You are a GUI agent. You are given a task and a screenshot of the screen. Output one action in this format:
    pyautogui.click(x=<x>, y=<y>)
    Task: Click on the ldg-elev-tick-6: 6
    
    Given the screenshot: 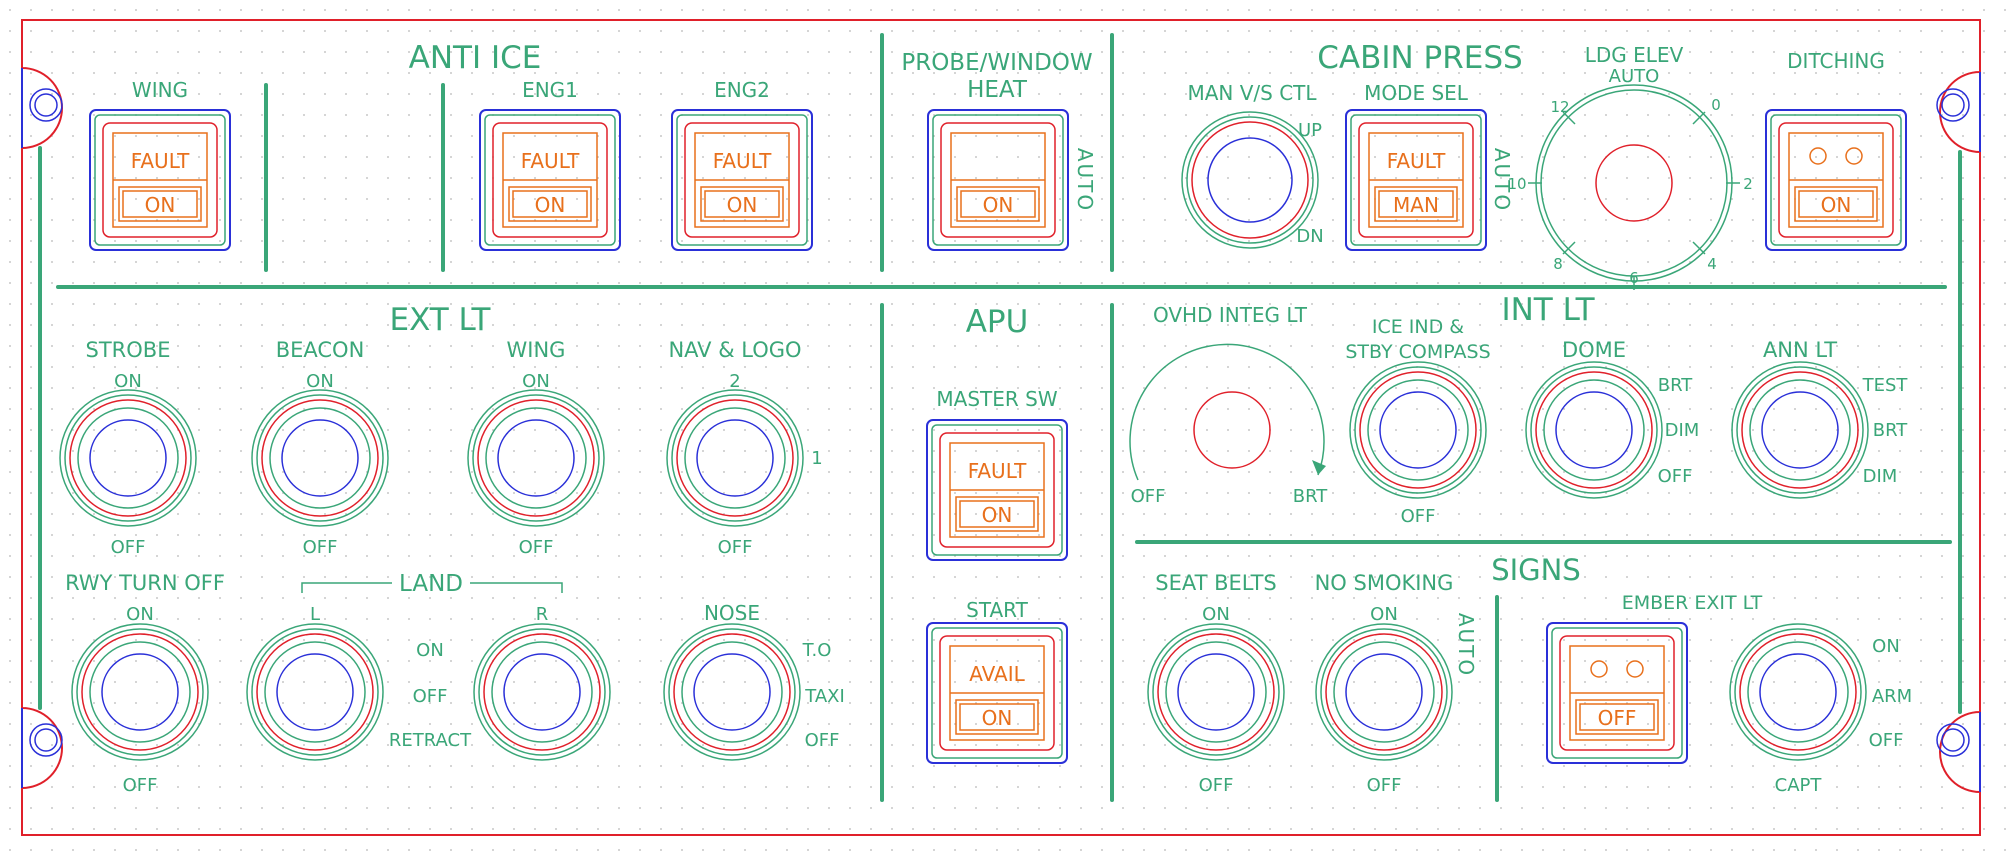 What is the action you would take?
    pyautogui.click(x=1634, y=278)
    